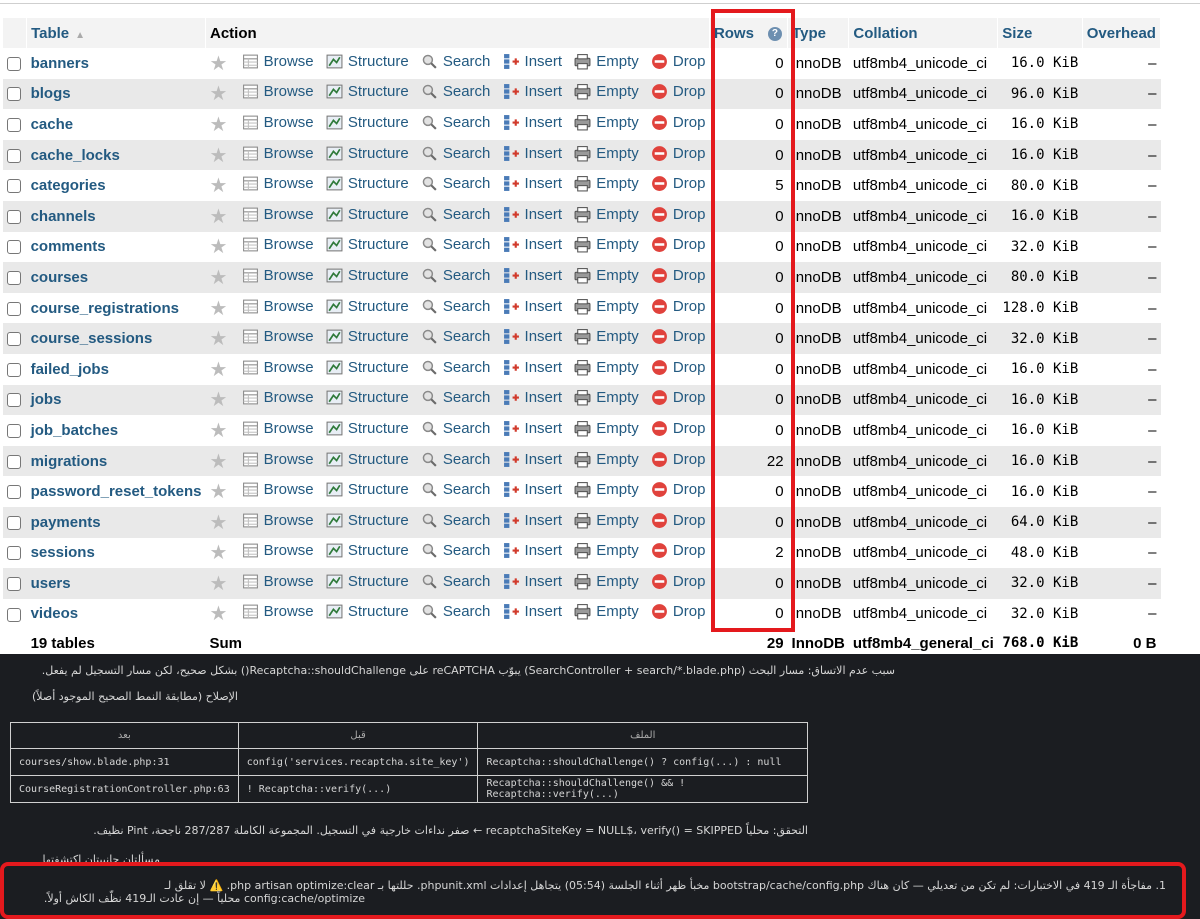 This screenshot has height=919, width=1200. What do you see at coordinates (92, 338) in the screenshot?
I see `table-name-link: course_sessions` at bounding box center [92, 338].